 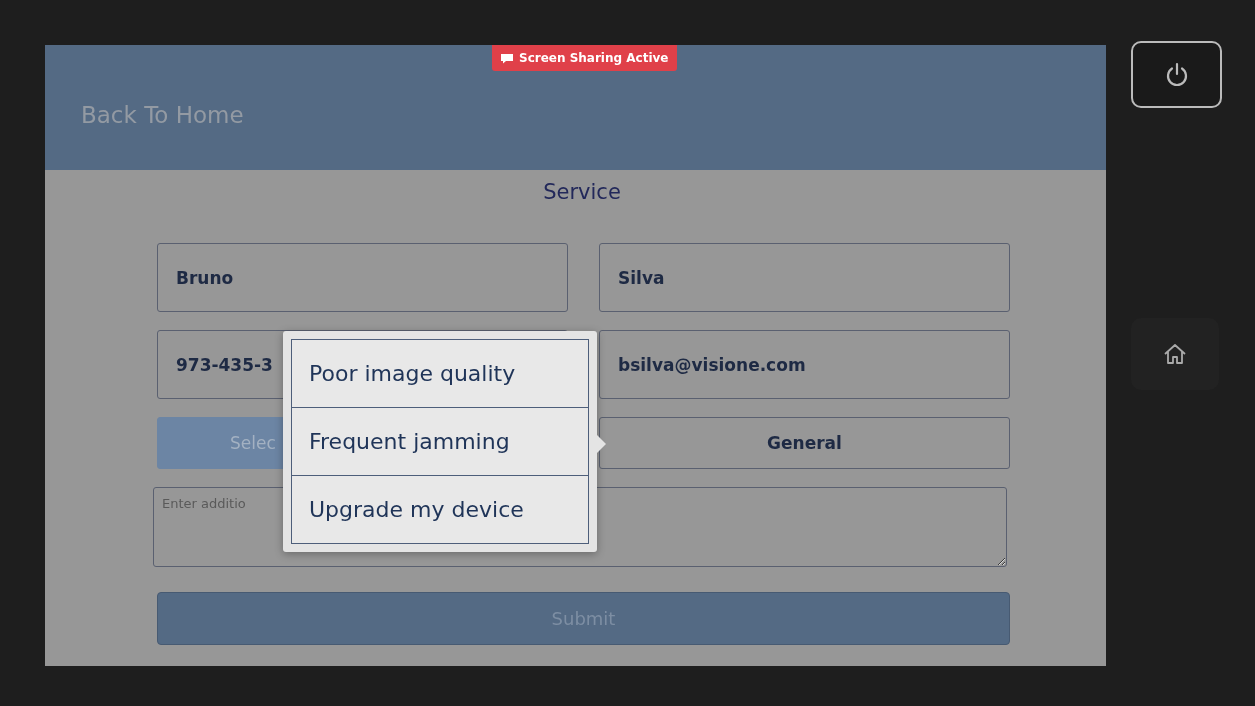 What do you see at coordinates (594, 58) in the screenshot?
I see `badge-label: Screen Sharing Active` at bounding box center [594, 58].